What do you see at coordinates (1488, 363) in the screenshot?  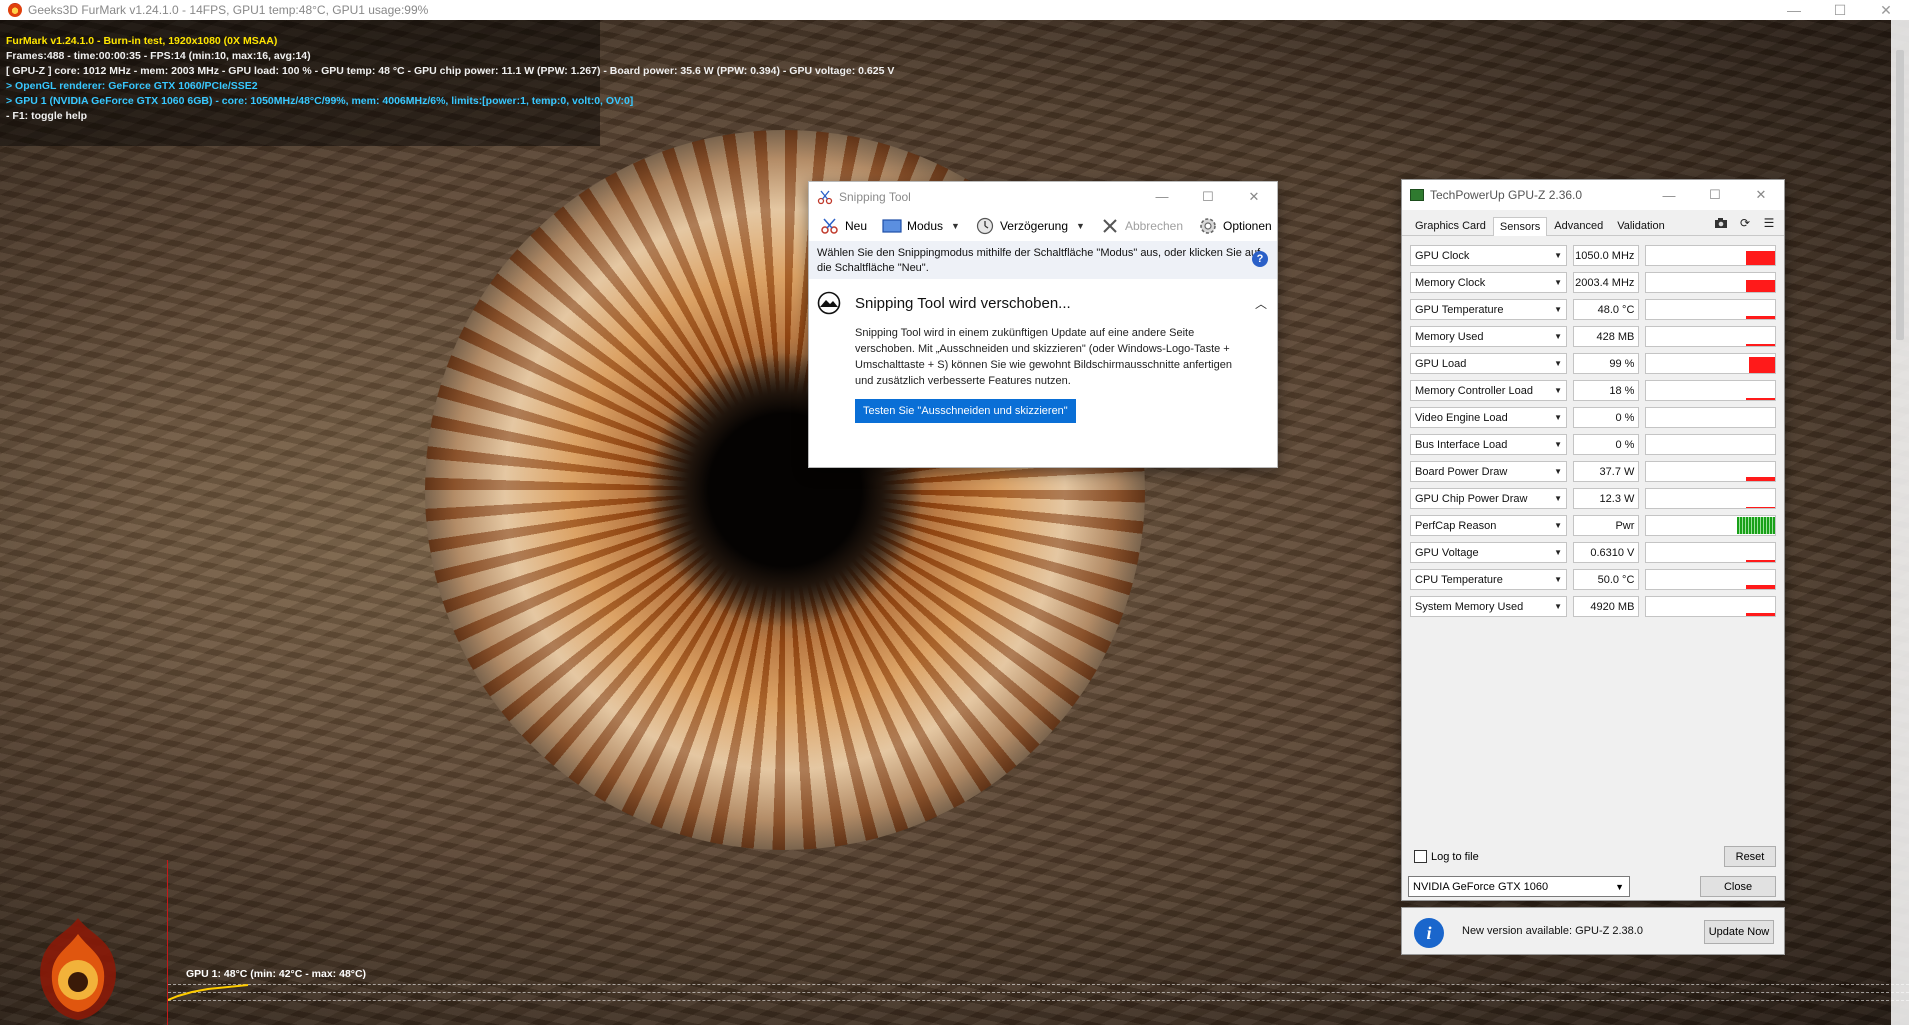 I see `sensor-name-dropdown: GPU Load ▼` at bounding box center [1488, 363].